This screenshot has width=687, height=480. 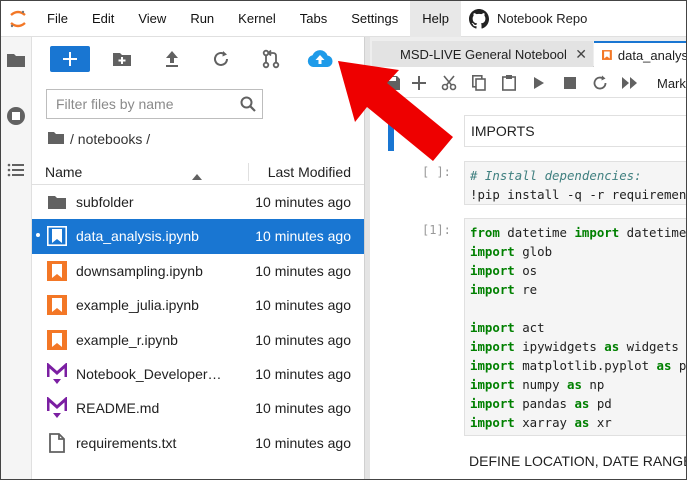 What do you see at coordinates (524, 18) in the screenshot?
I see `notebook-repo-menu: Notebook Repo` at bounding box center [524, 18].